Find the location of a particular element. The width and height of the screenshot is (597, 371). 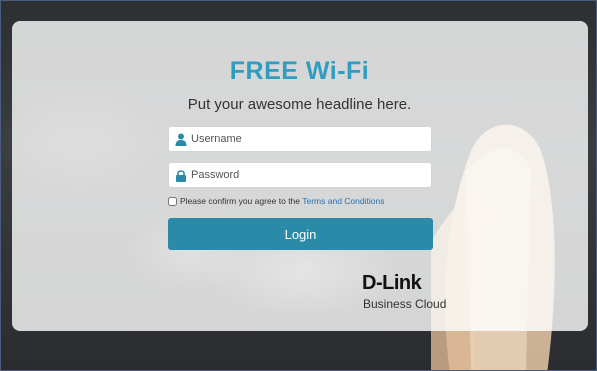

consent-text: Please confirm you agree to the is located at coordinates (240, 201).